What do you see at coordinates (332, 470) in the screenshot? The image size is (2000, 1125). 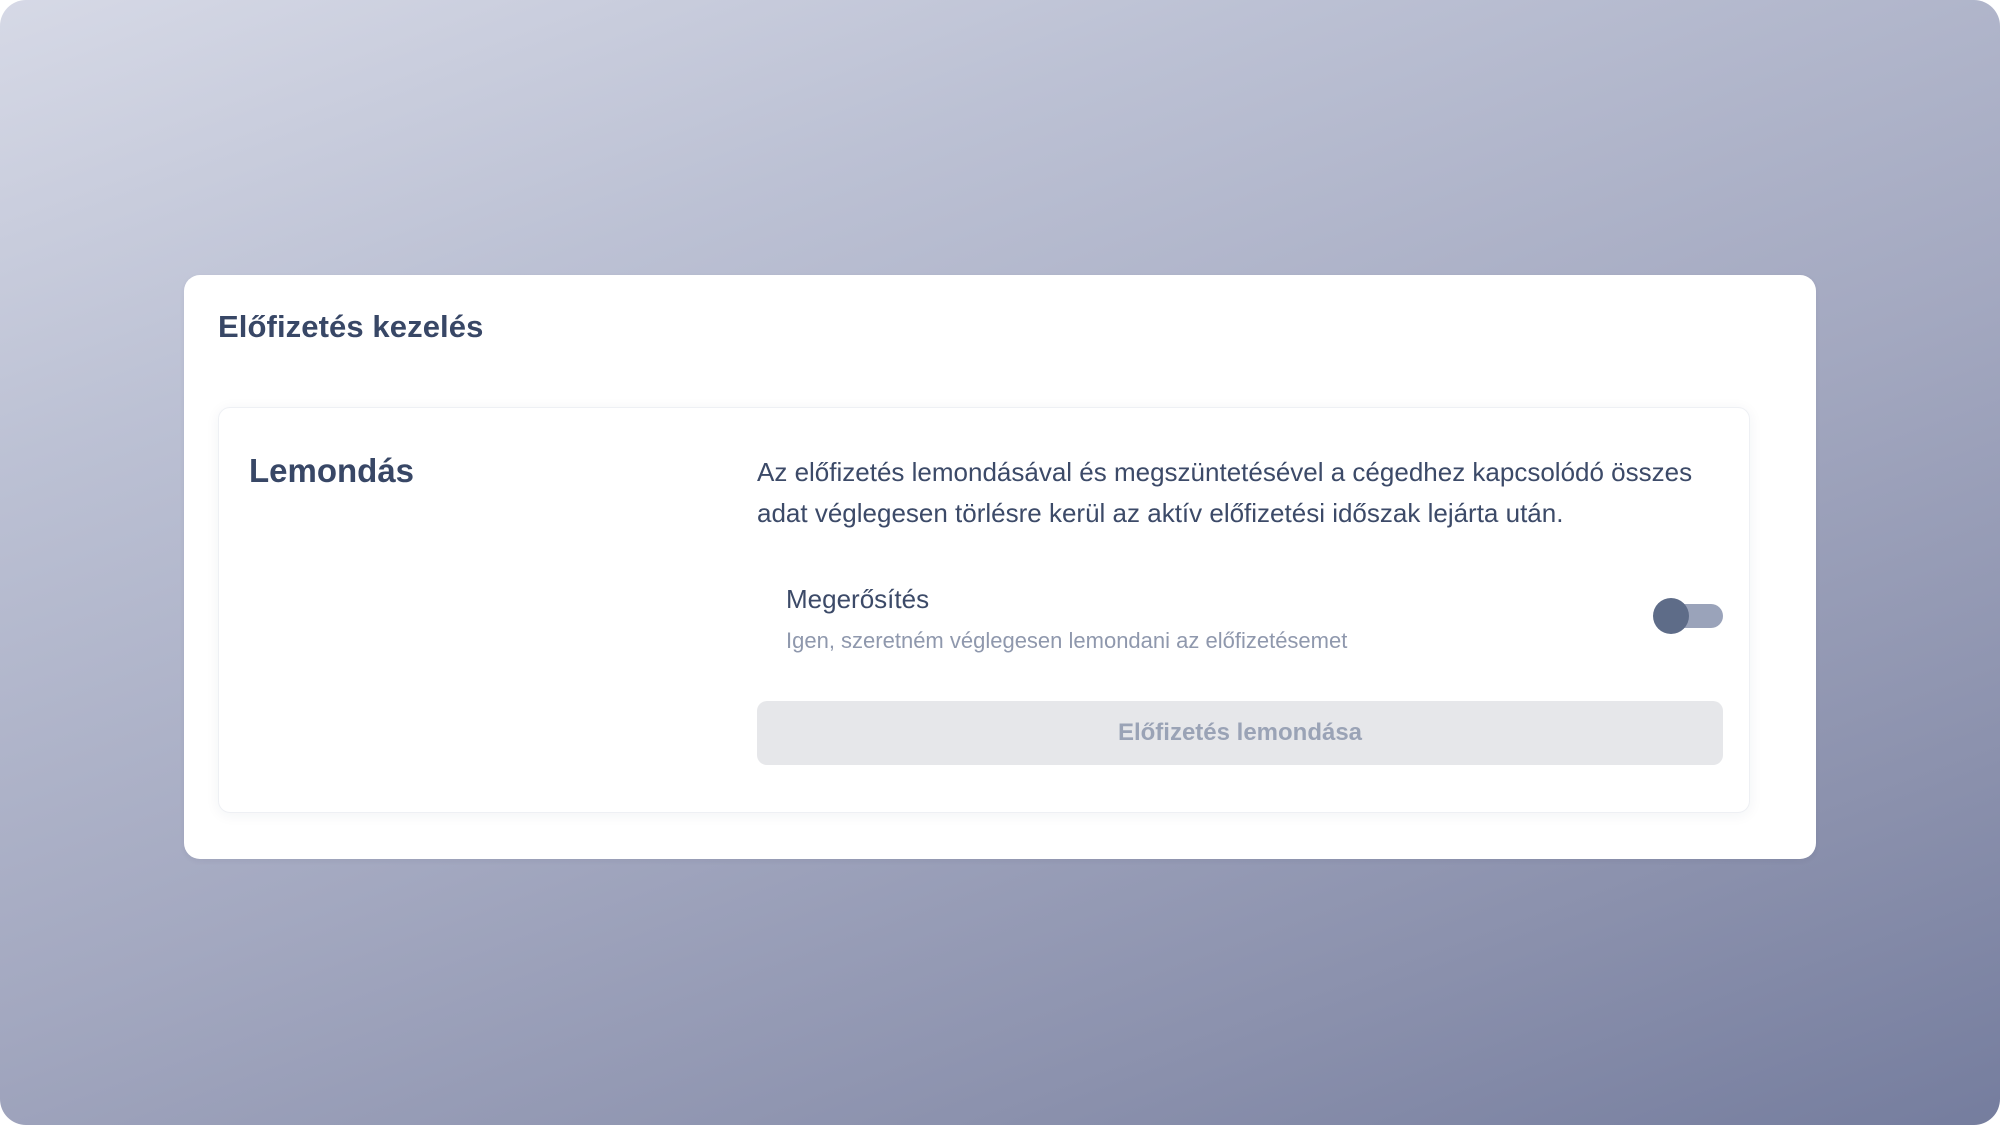 I see `cancellation-heading: Lemondás` at bounding box center [332, 470].